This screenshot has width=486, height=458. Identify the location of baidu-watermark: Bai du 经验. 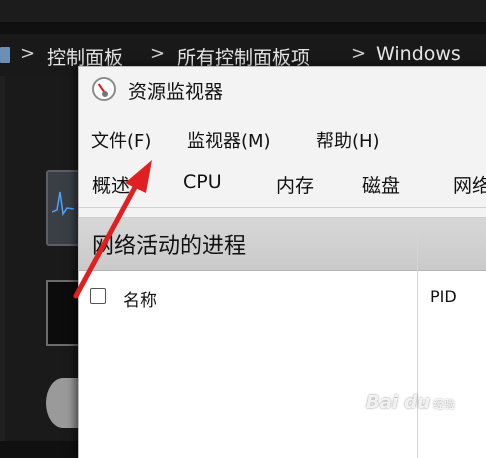
(410, 402).